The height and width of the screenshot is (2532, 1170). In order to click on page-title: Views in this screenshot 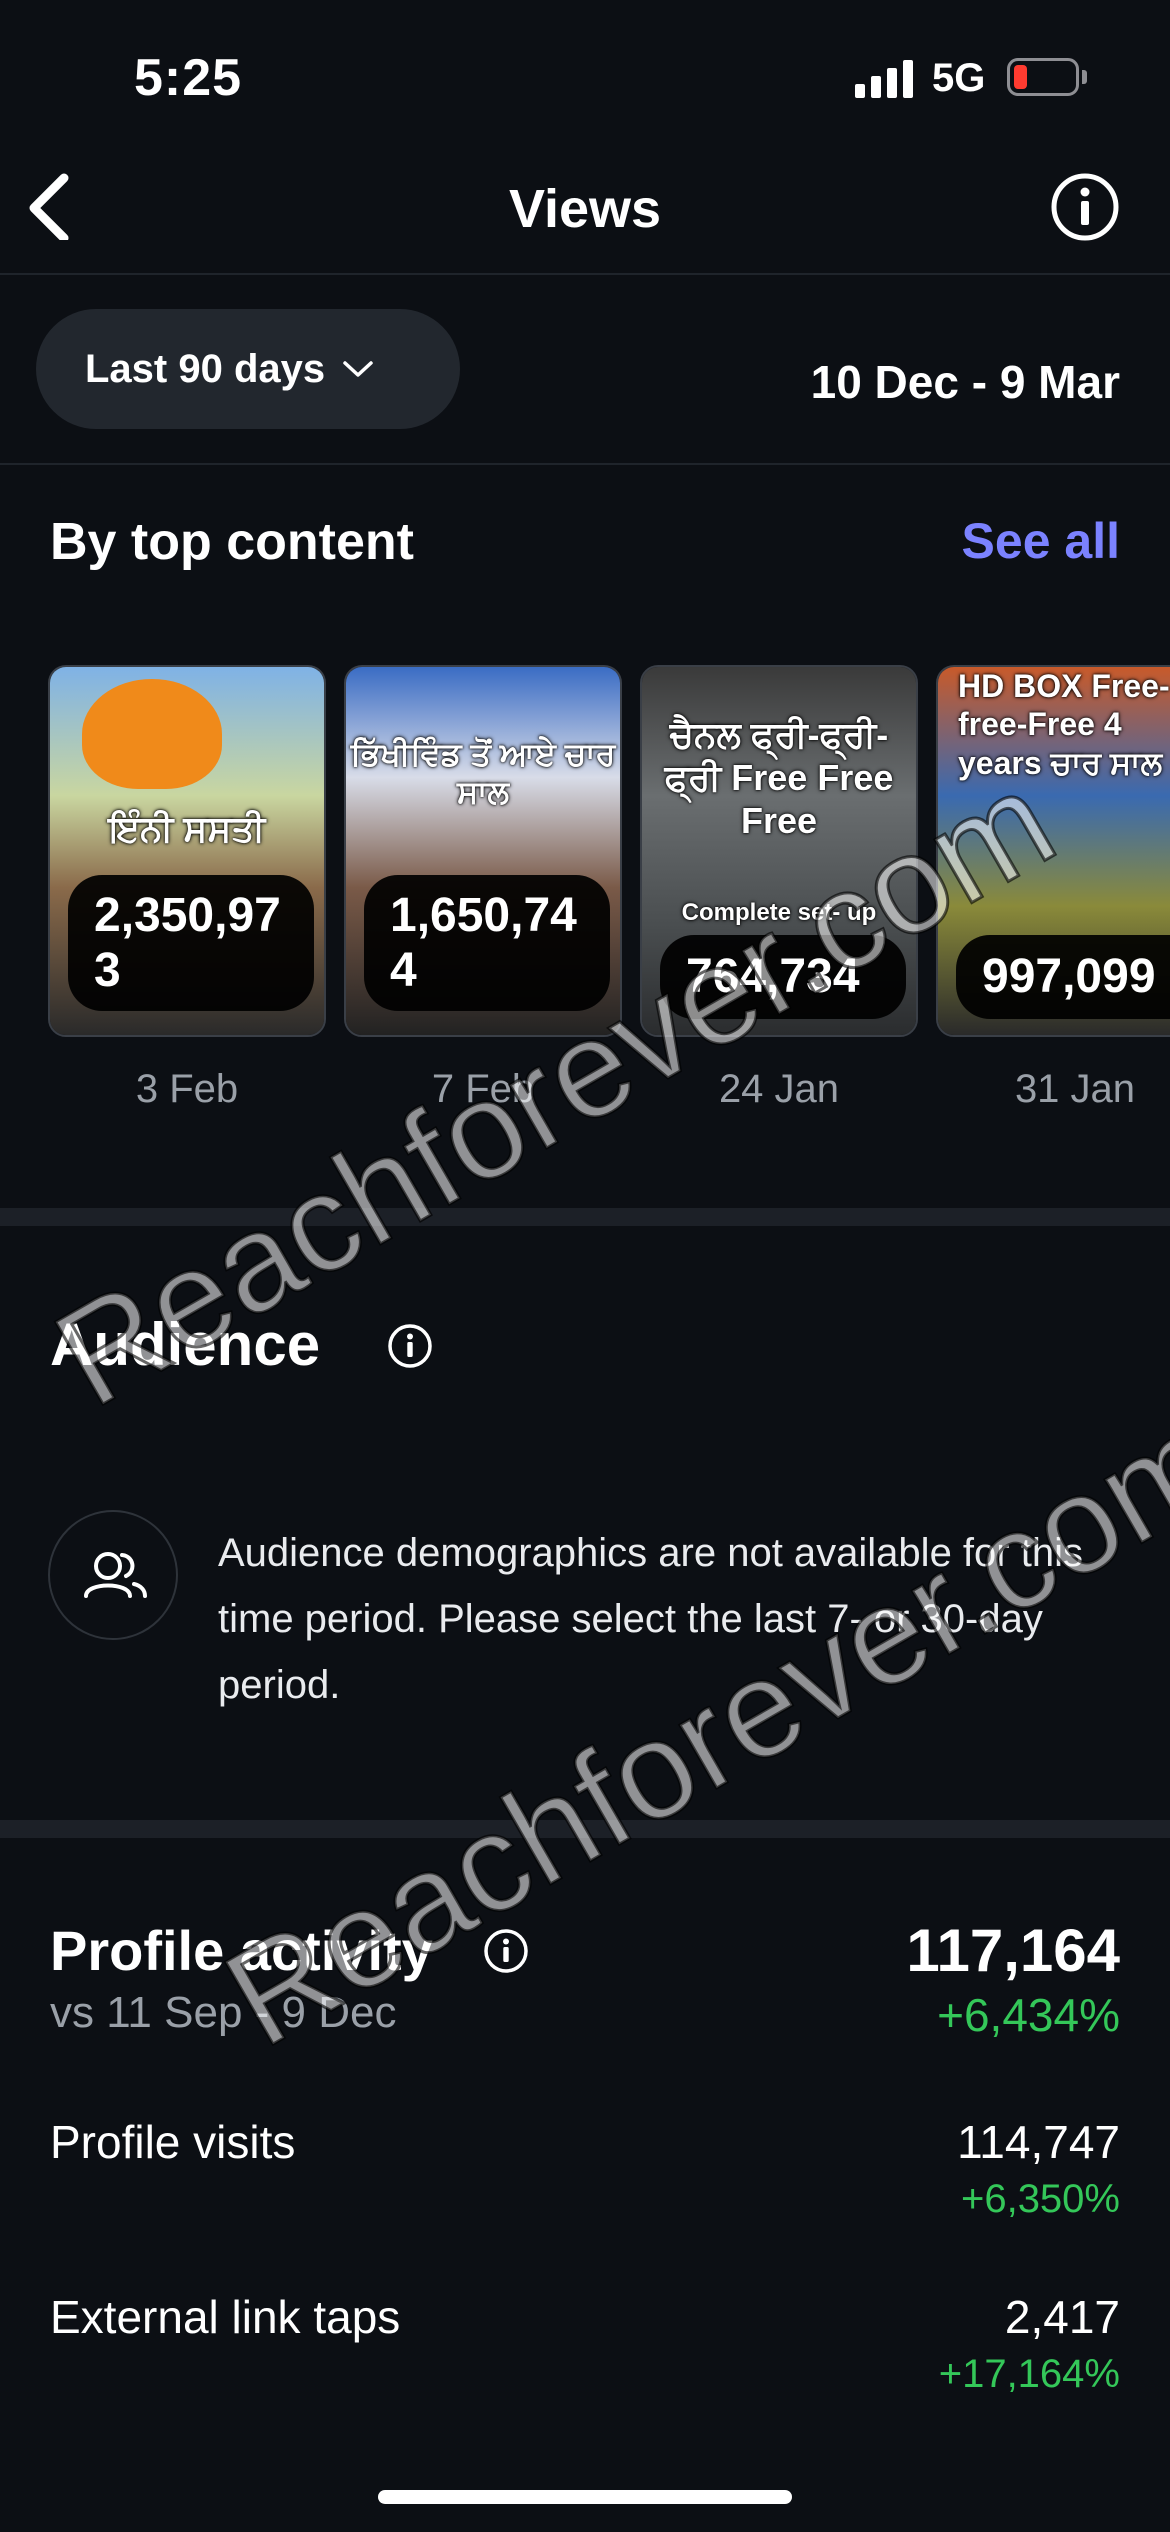, I will do `click(585, 209)`.